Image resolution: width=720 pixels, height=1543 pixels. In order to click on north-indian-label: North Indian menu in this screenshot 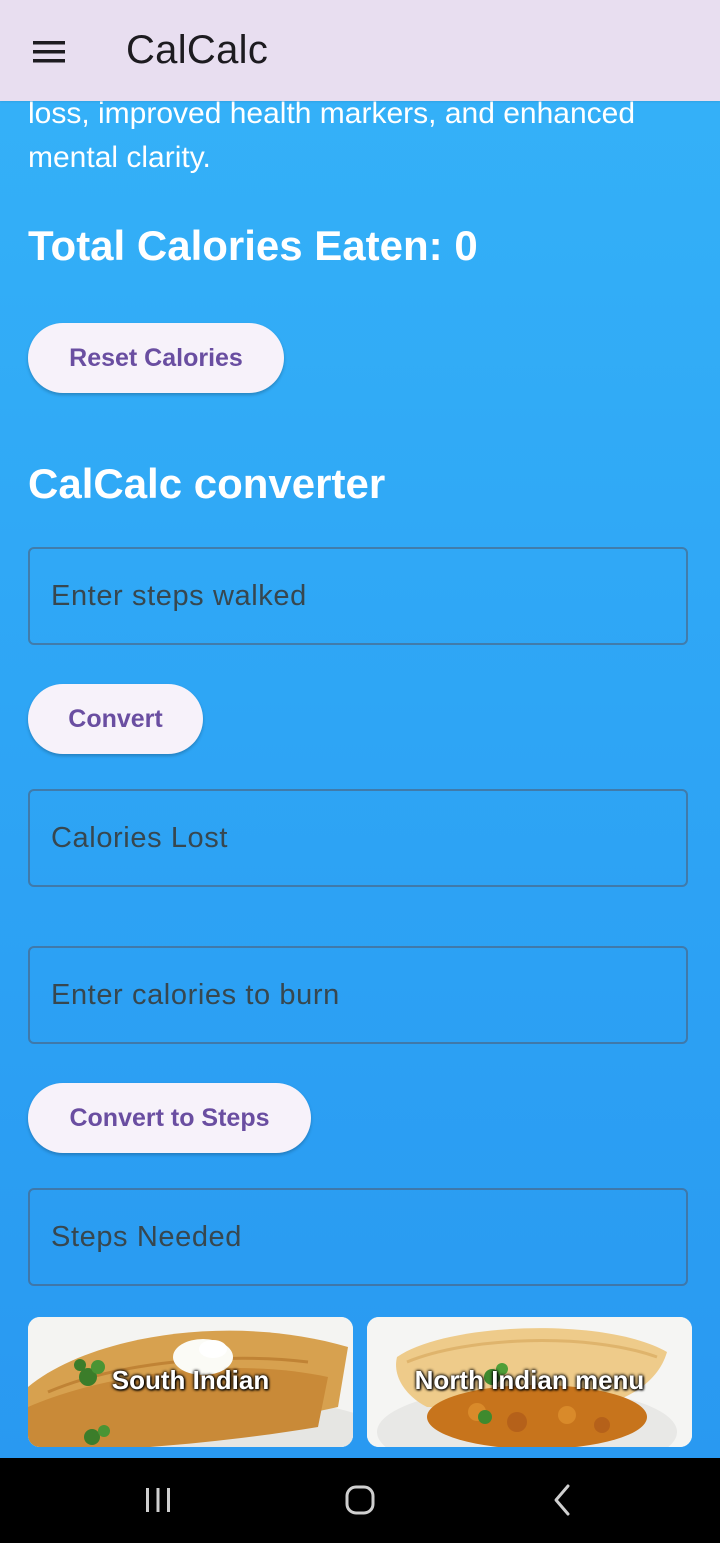, I will do `click(529, 1380)`.